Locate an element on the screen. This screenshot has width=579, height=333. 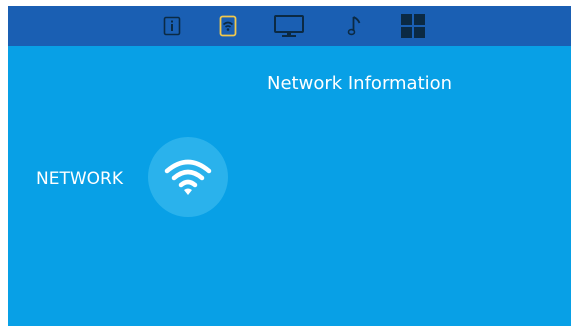
top-tab-bar is located at coordinates (289, 26).